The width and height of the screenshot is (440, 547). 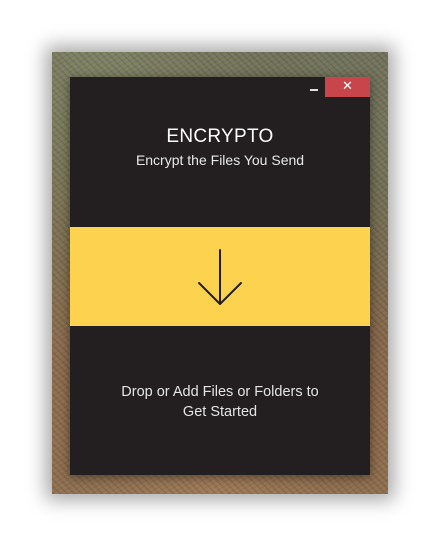 What do you see at coordinates (314, 87) in the screenshot?
I see `minimize-button` at bounding box center [314, 87].